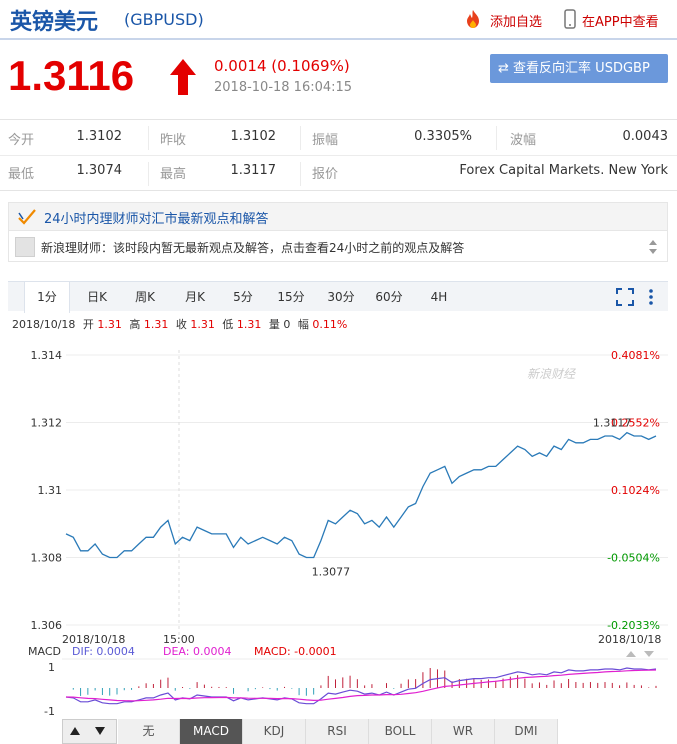 This screenshot has width=677, height=744. Describe the element at coordinates (473, 21) in the screenshot. I see `fire-icon` at that location.